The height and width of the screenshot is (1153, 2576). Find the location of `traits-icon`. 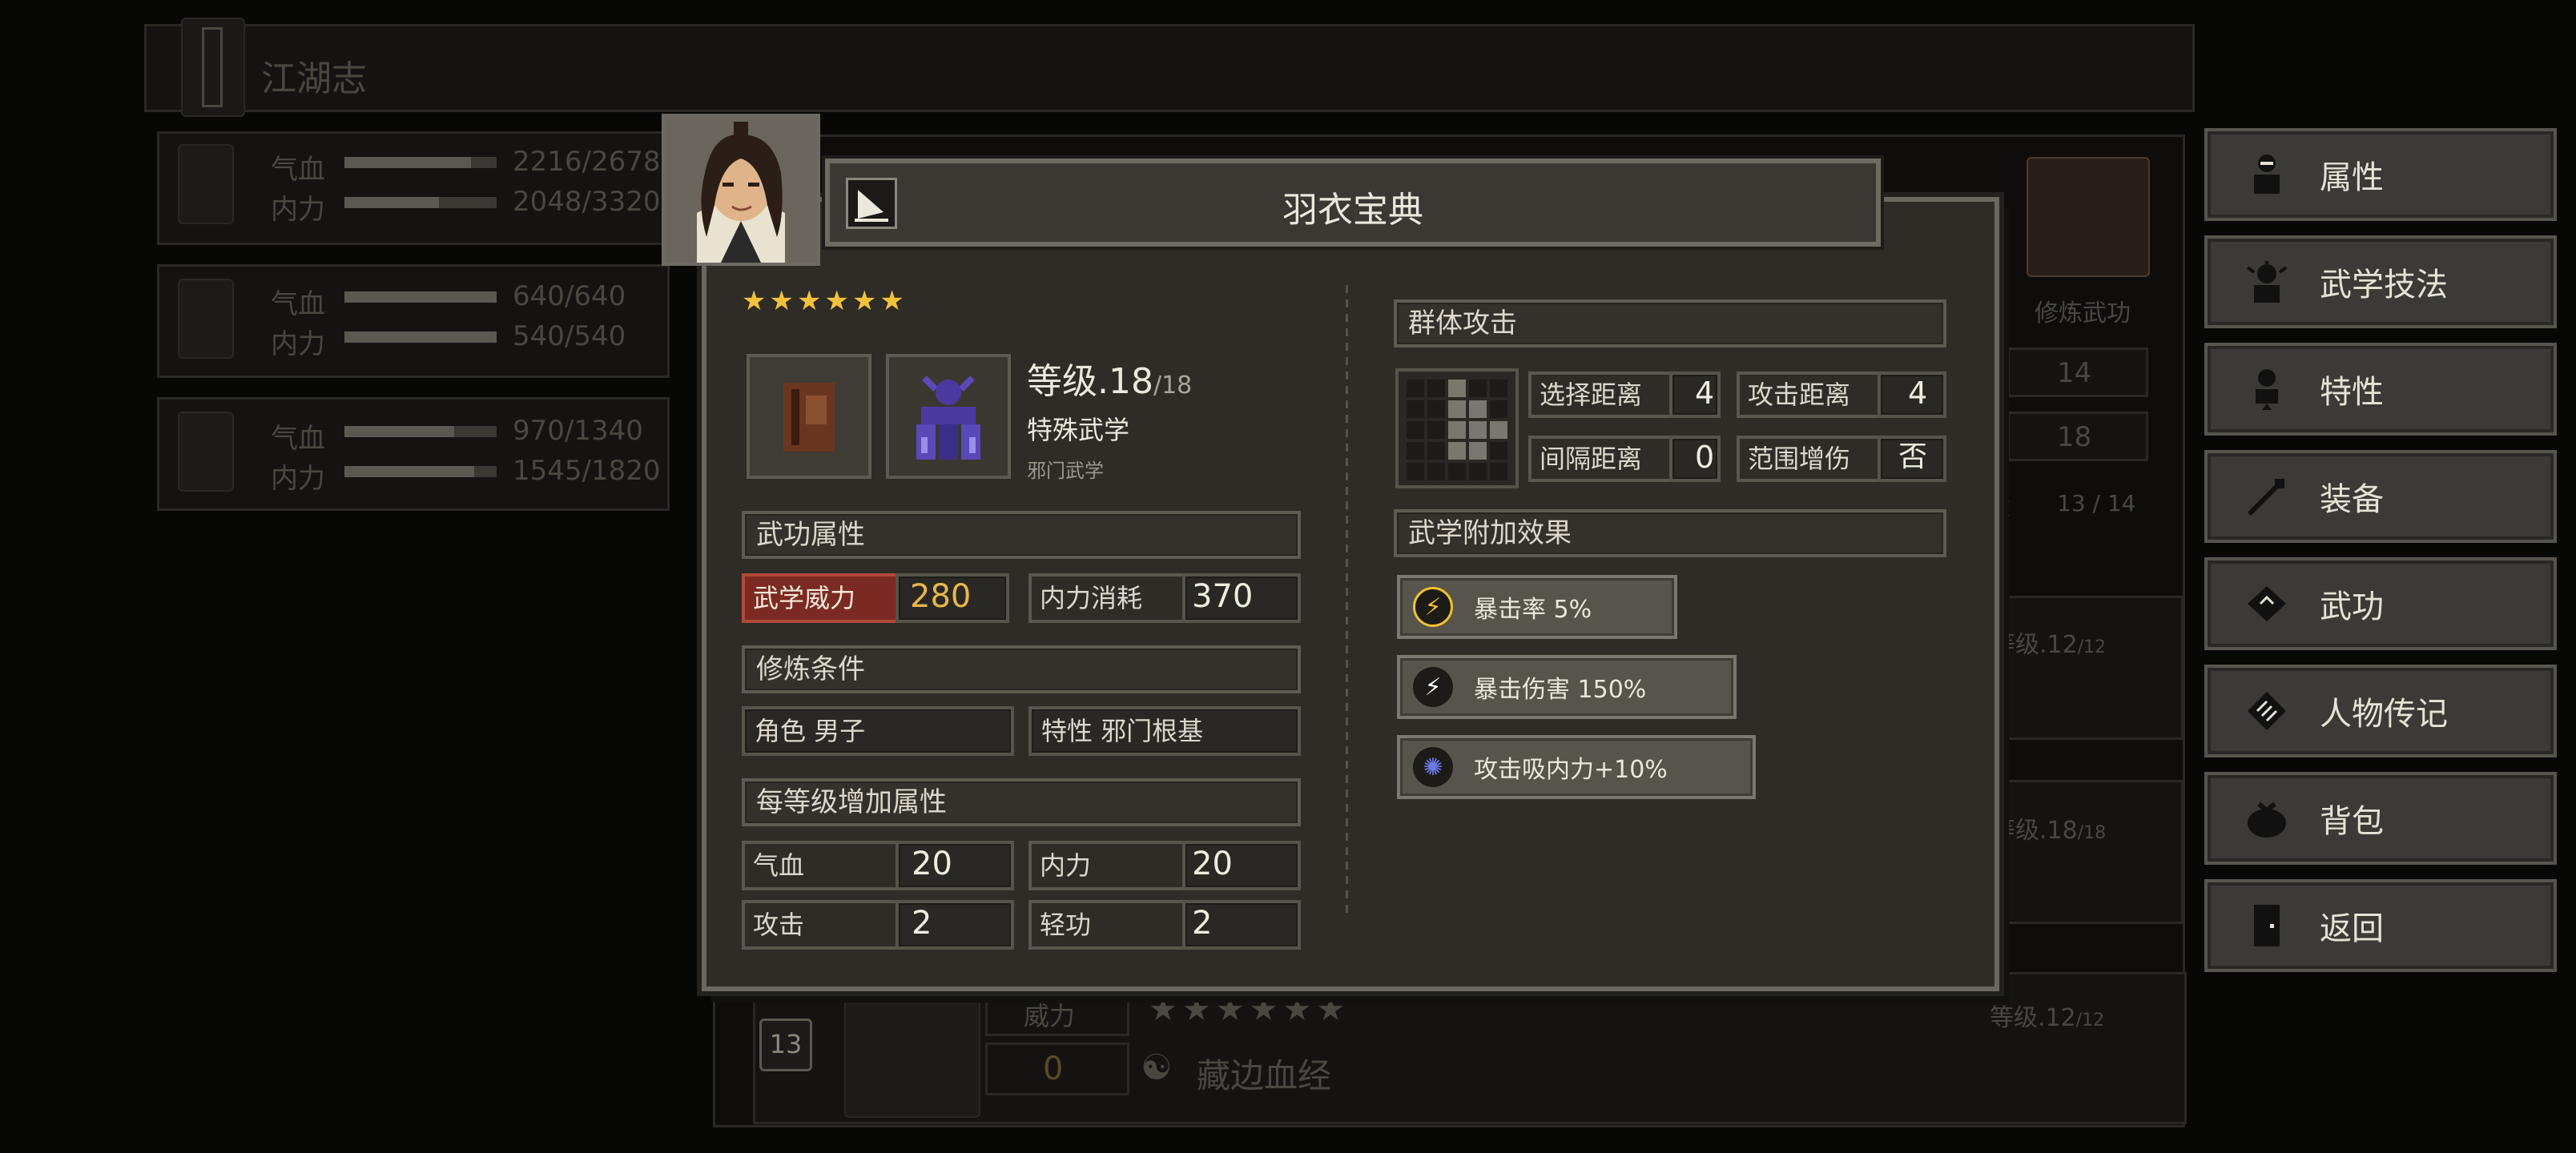

traits-icon is located at coordinates (2266, 390).